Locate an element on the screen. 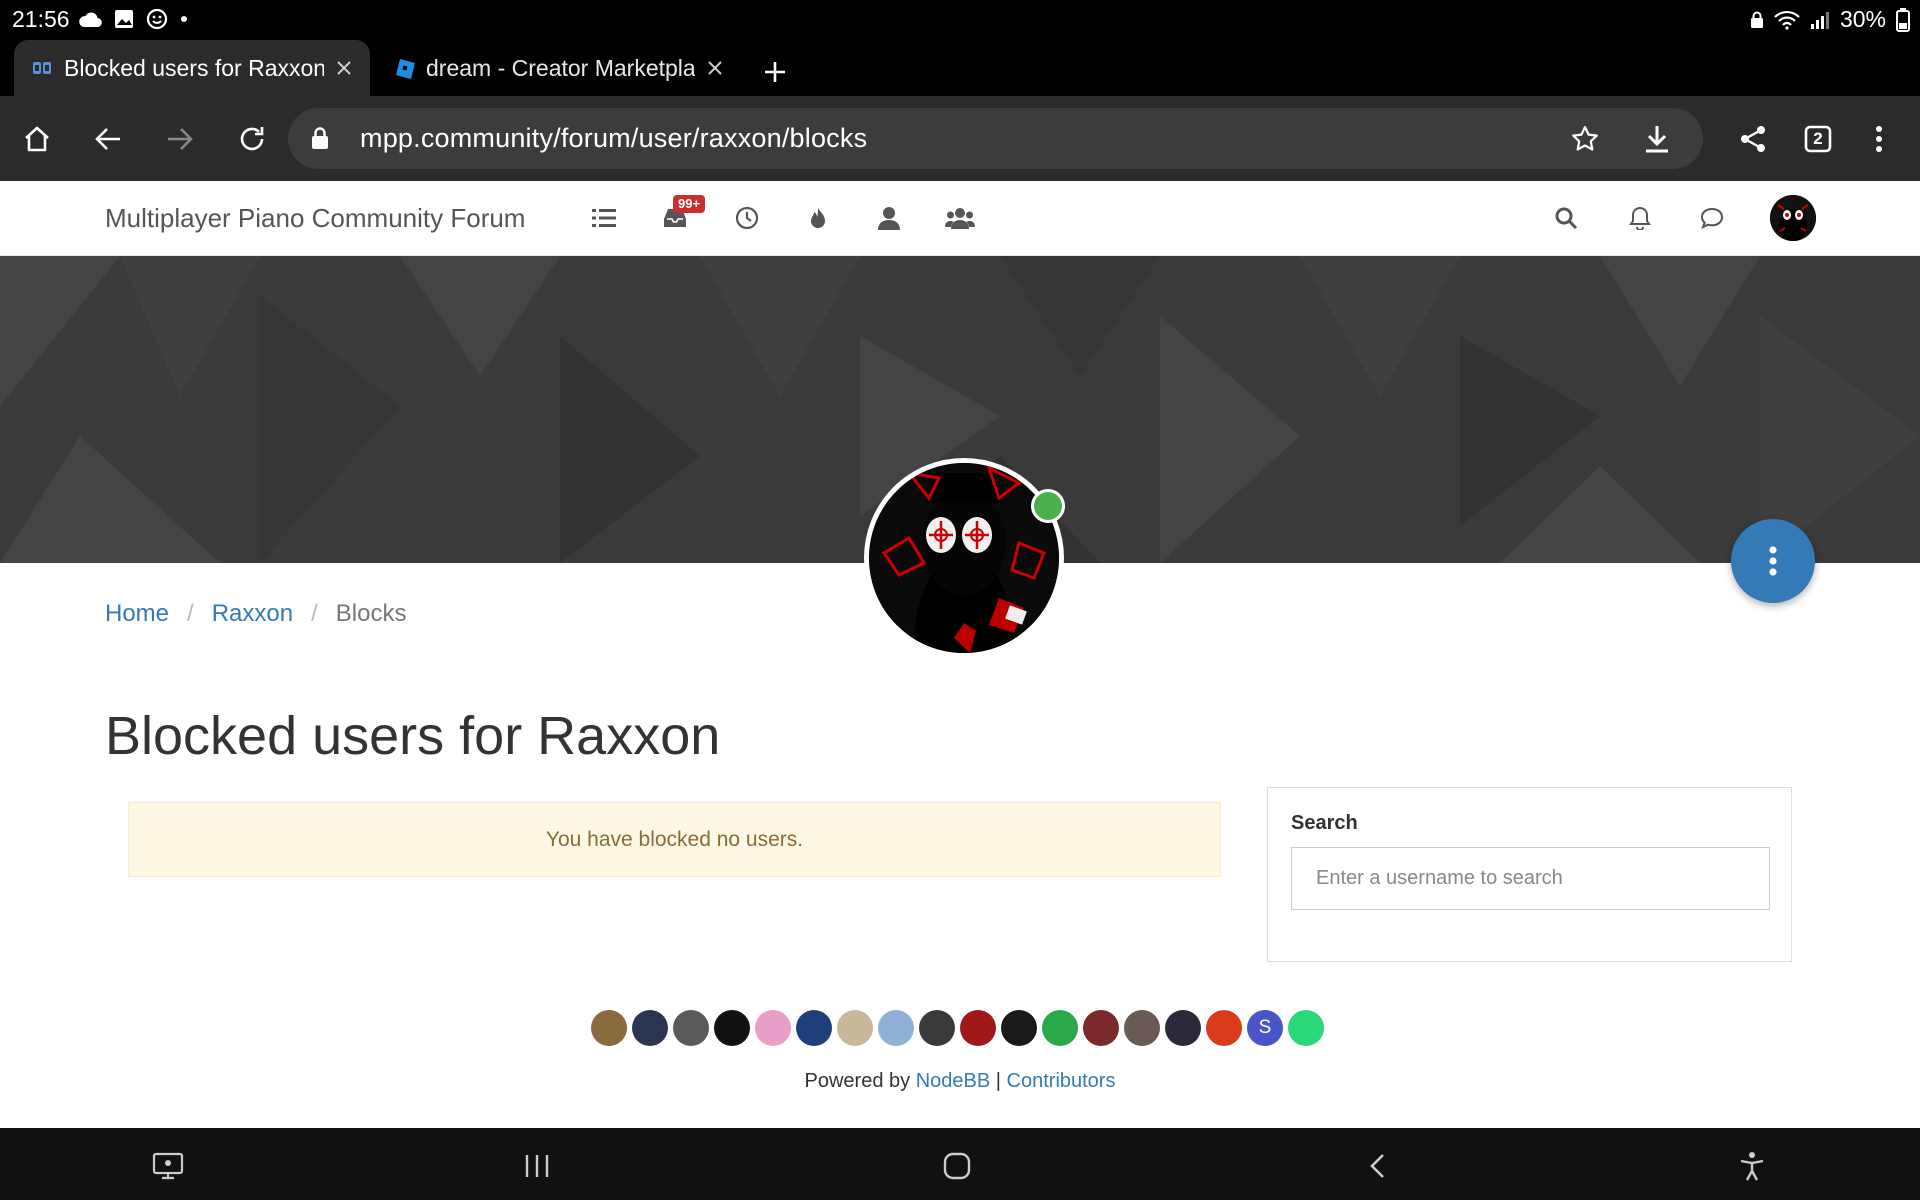 The image size is (1920, 1200). wifi-icon is located at coordinates (1787, 20).